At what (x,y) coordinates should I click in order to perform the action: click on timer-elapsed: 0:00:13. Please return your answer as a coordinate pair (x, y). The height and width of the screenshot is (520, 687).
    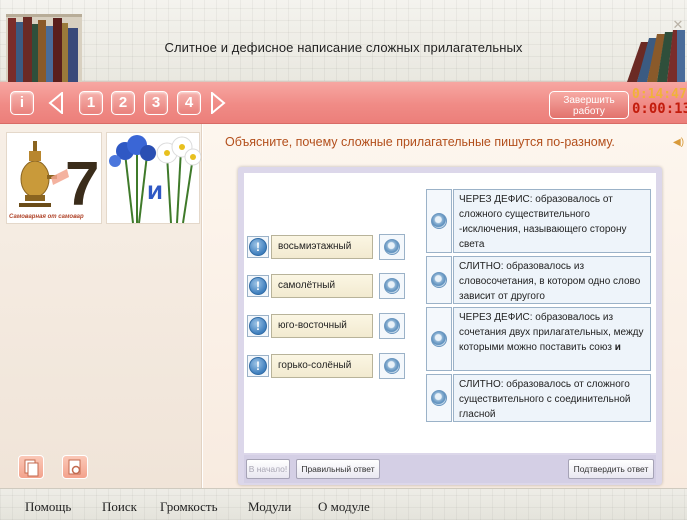
    Looking at the image, I should click on (659, 109).